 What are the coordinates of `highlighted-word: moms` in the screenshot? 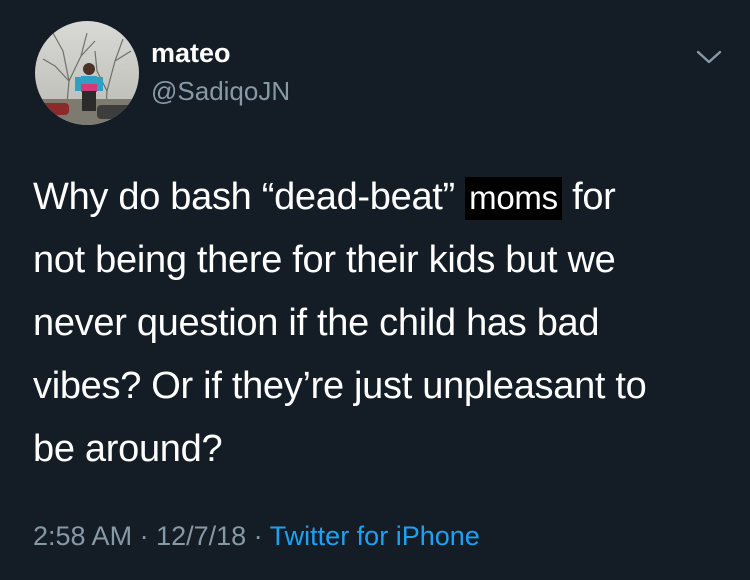 It's located at (513, 198).